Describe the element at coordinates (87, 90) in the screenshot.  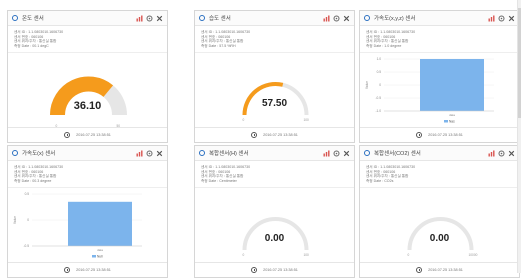
I see `gauge-area: 36.10 0 50` at that location.